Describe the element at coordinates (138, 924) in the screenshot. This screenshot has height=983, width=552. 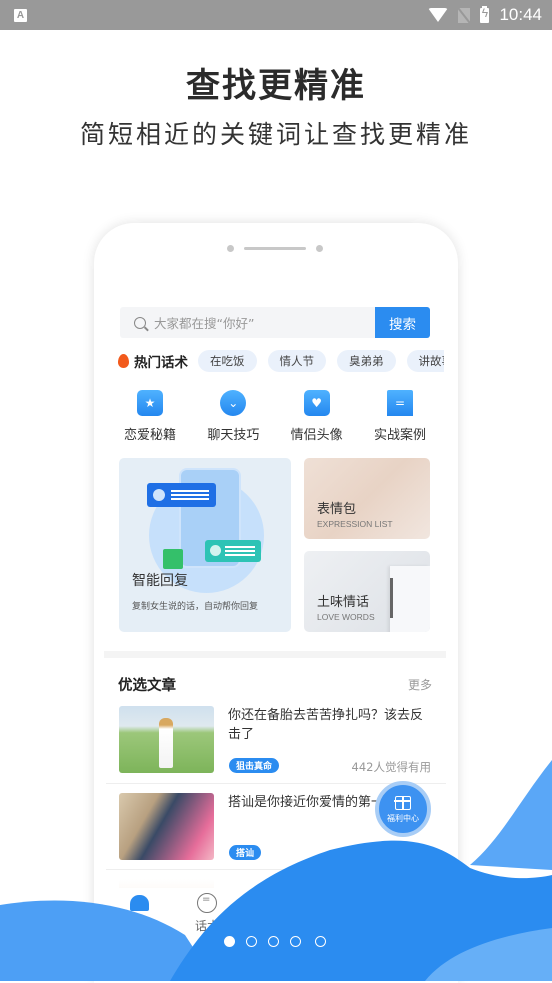
I see `tab-label: 首页` at that location.